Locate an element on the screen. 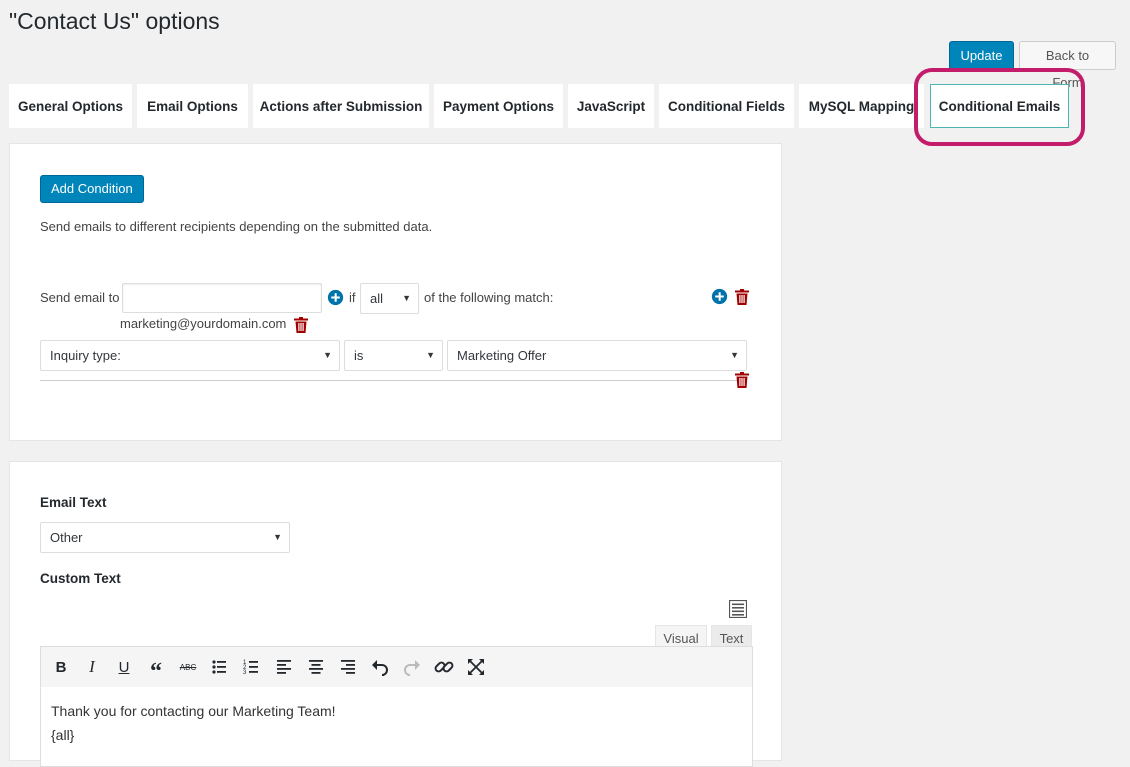 The height and width of the screenshot is (767, 1130). rule-divider is located at coordinates (393, 380).